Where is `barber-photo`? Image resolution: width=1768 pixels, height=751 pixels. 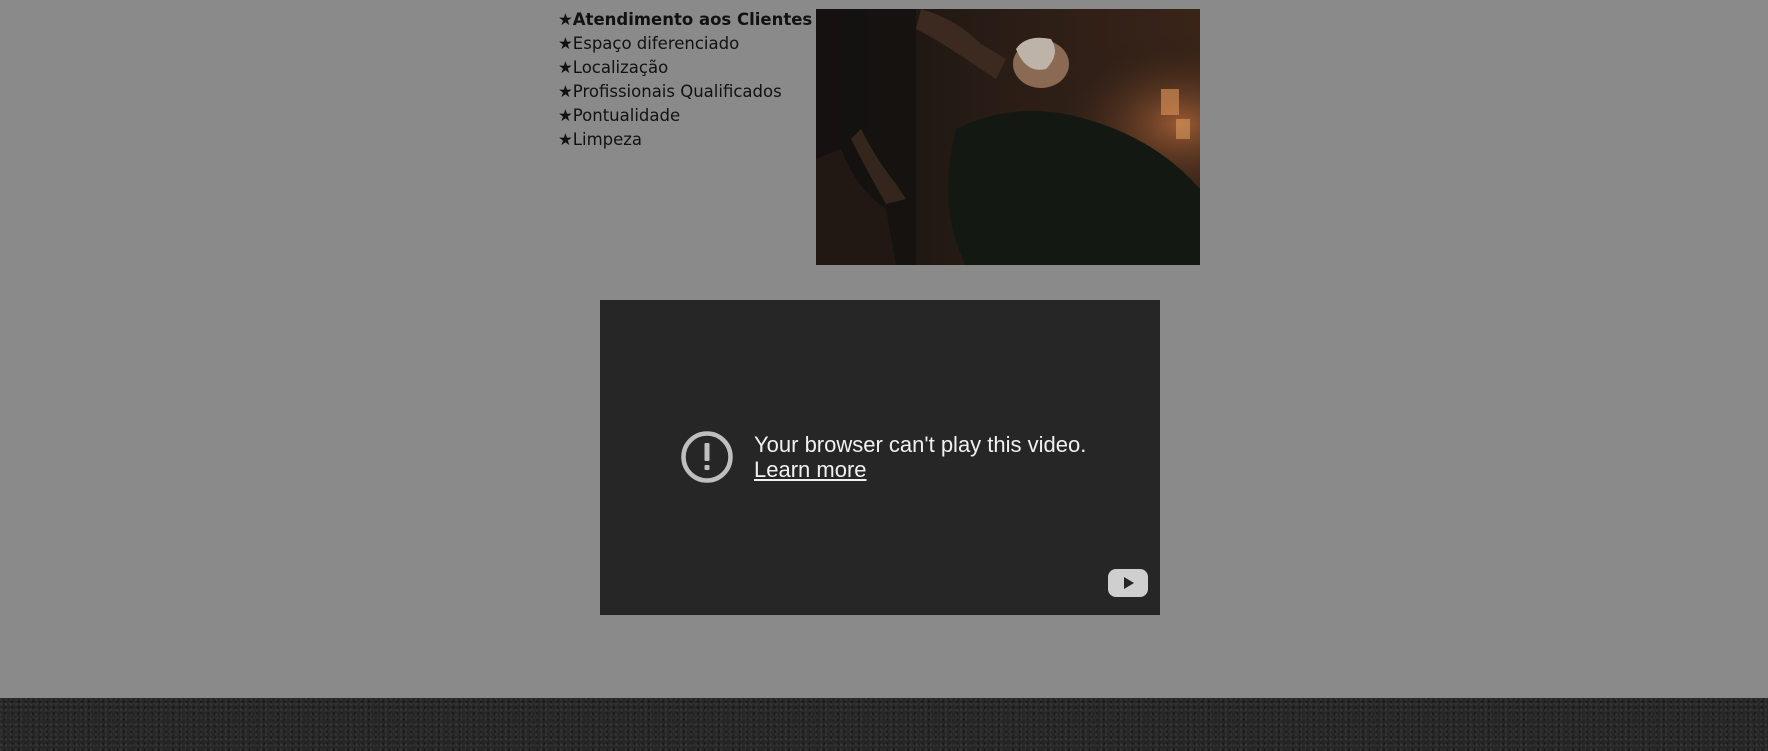
barber-photo is located at coordinates (1008, 137).